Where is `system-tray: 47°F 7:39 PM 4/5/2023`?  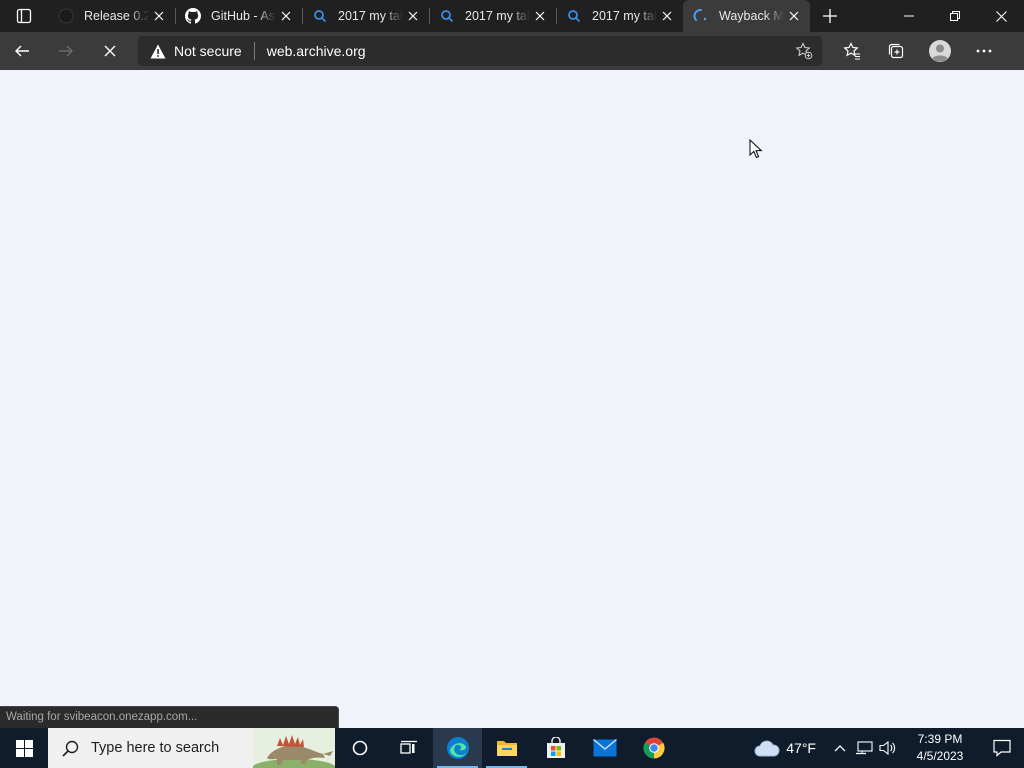
system-tray: 47°F 7:39 PM 4/5/2023 is located at coordinates (889, 748).